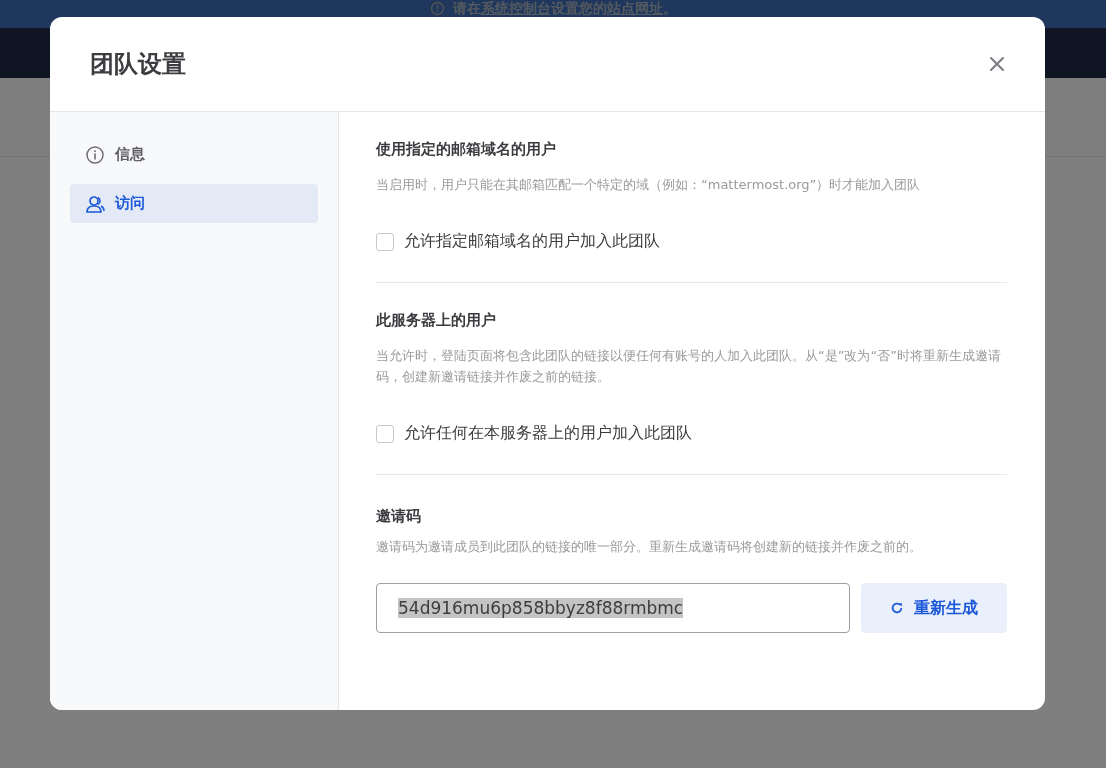 The height and width of the screenshot is (768, 1106). I want to click on refresh-icon, so click(897, 608).